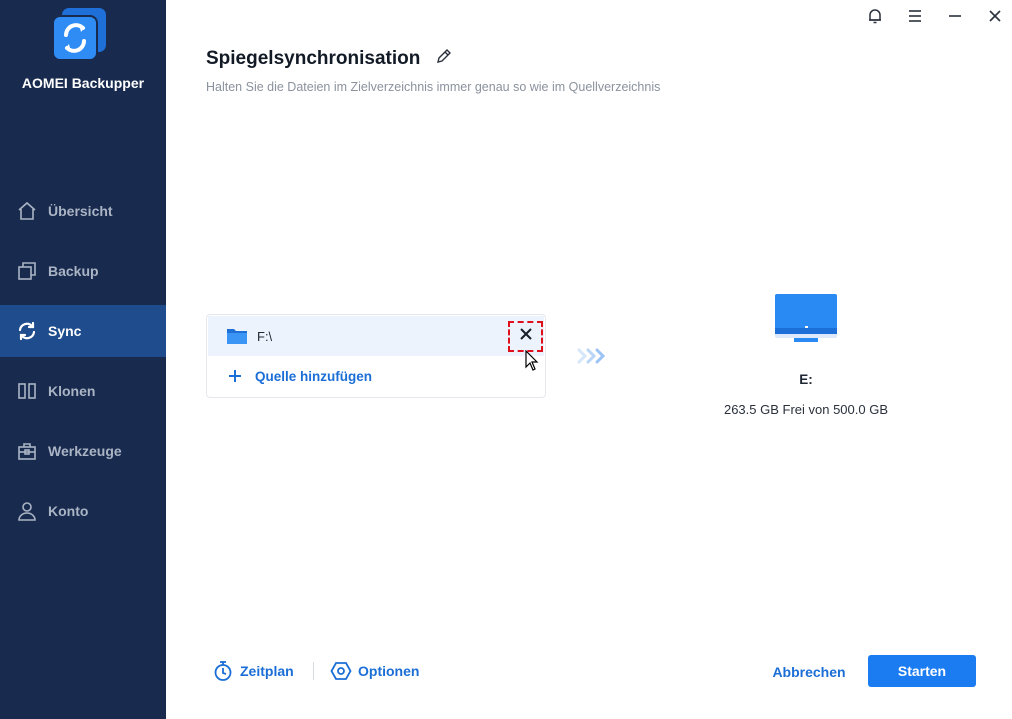  I want to click on plus-icon, so click(235, 376).